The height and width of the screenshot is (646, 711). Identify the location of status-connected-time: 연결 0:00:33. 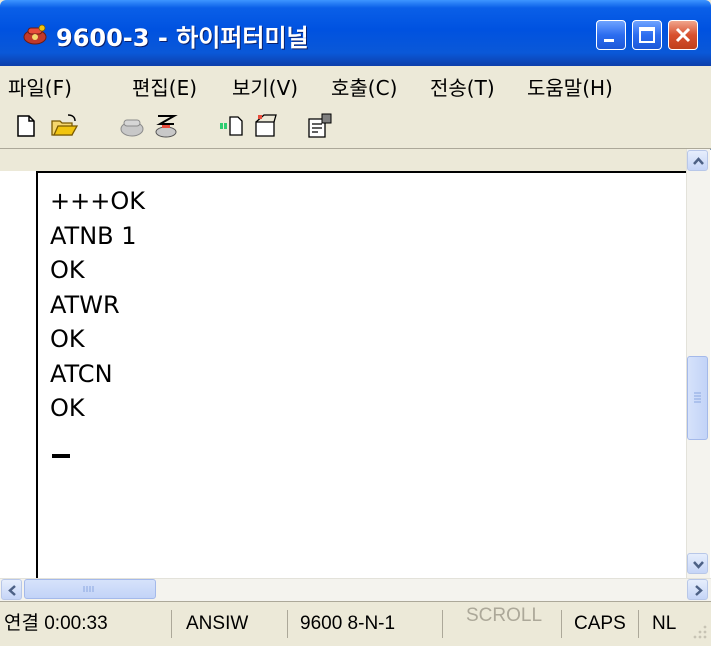
(56, 623).